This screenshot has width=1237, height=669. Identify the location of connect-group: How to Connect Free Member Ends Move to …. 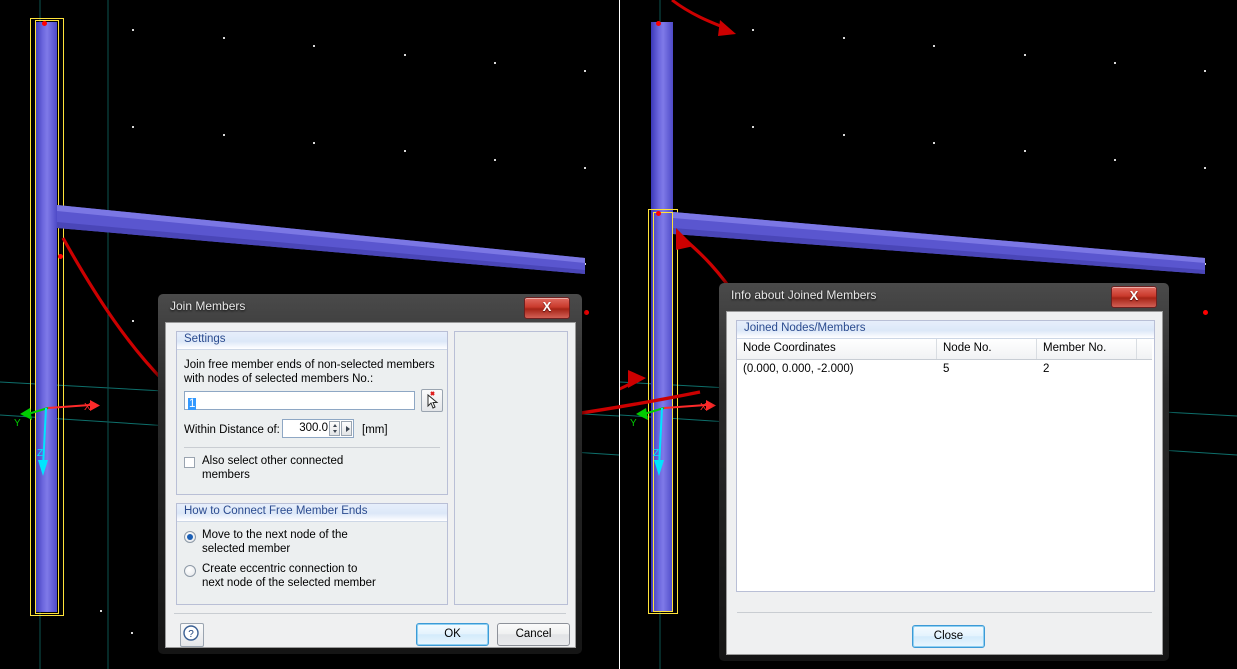
(312, 554).